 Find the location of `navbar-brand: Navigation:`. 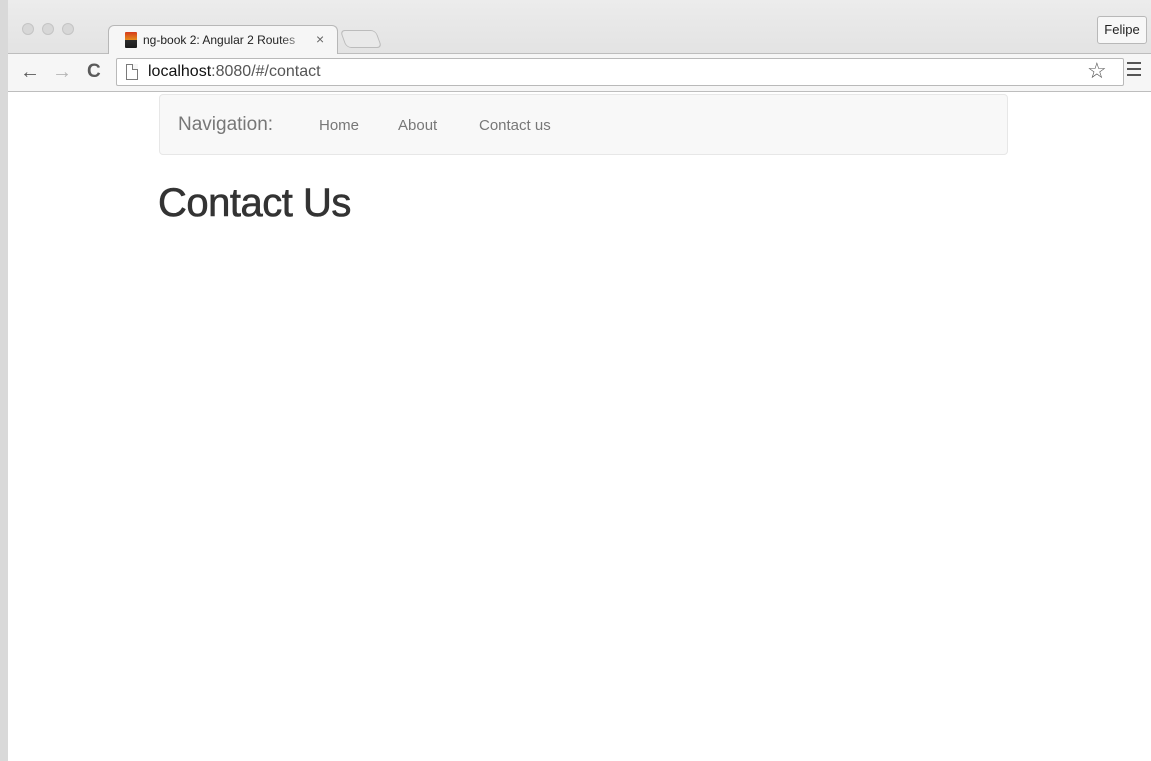

navbar-brand: Navigation: is located at coordinates (226, 124).